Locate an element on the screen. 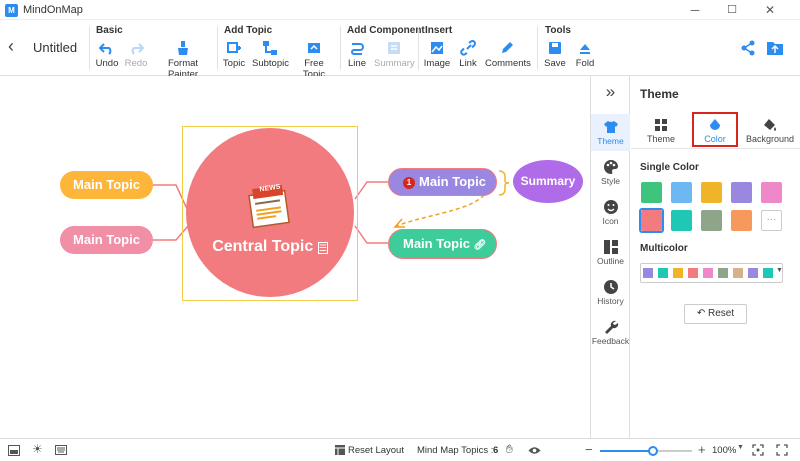 The height and width of the screenshot is (461, 800). comments-button: Comments is located at coordinates (508, 54).